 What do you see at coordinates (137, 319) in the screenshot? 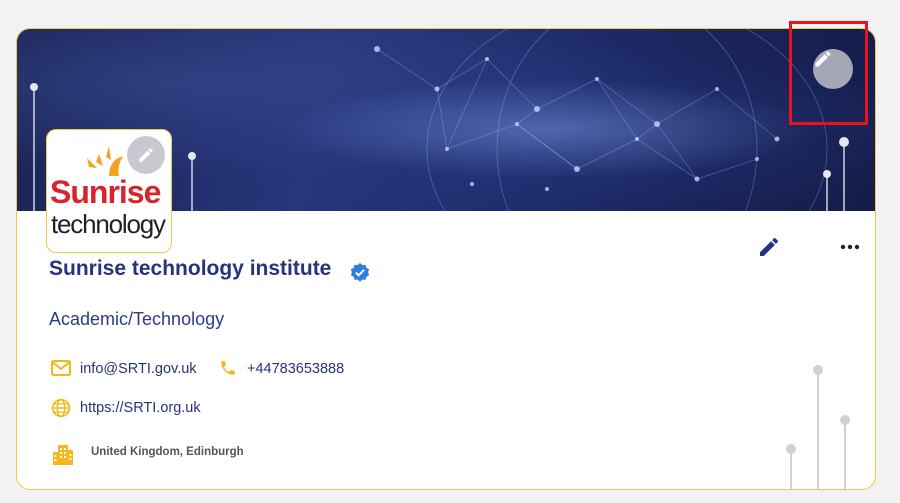
I see `profile-category: Academic/Technology` at bounding box center [137, 319].